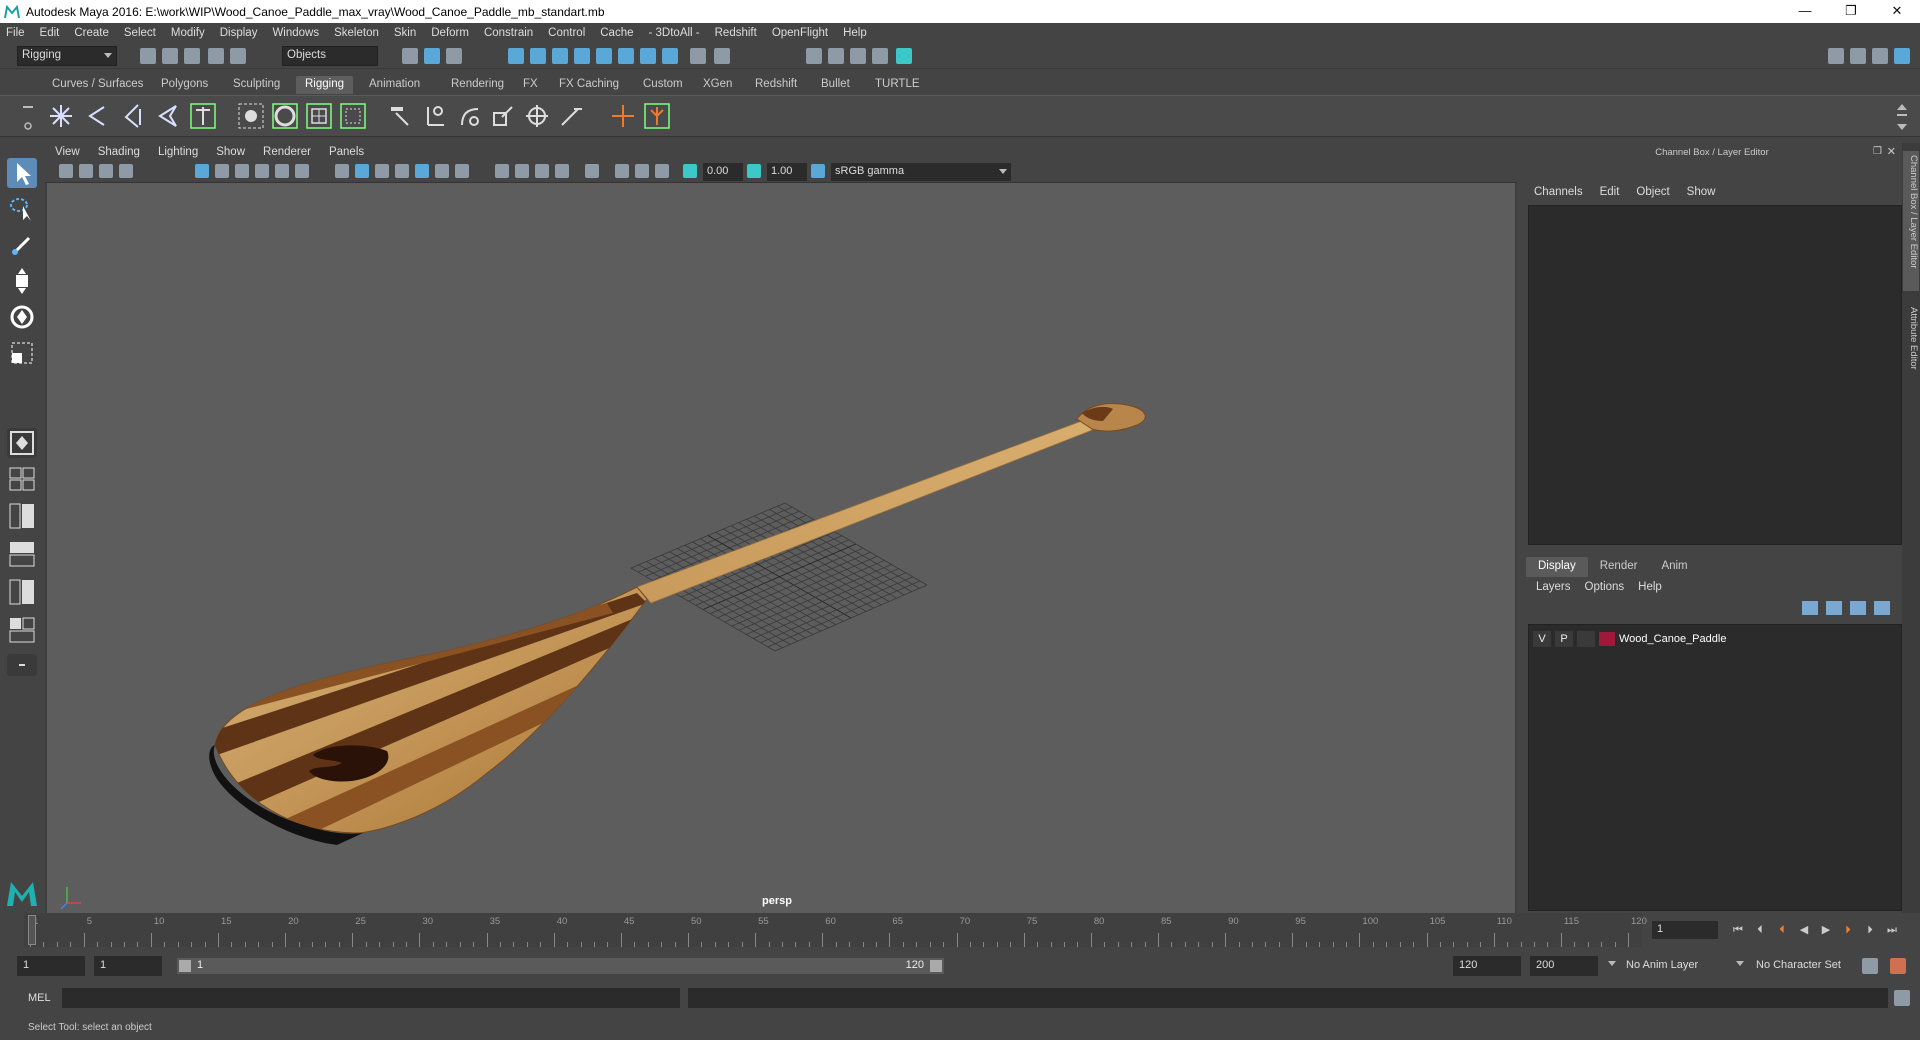 The image size is (1920, 1040). Describe the element at coordinates (604, 56) in the screenshot. I see `snap-live-icon` at that location.